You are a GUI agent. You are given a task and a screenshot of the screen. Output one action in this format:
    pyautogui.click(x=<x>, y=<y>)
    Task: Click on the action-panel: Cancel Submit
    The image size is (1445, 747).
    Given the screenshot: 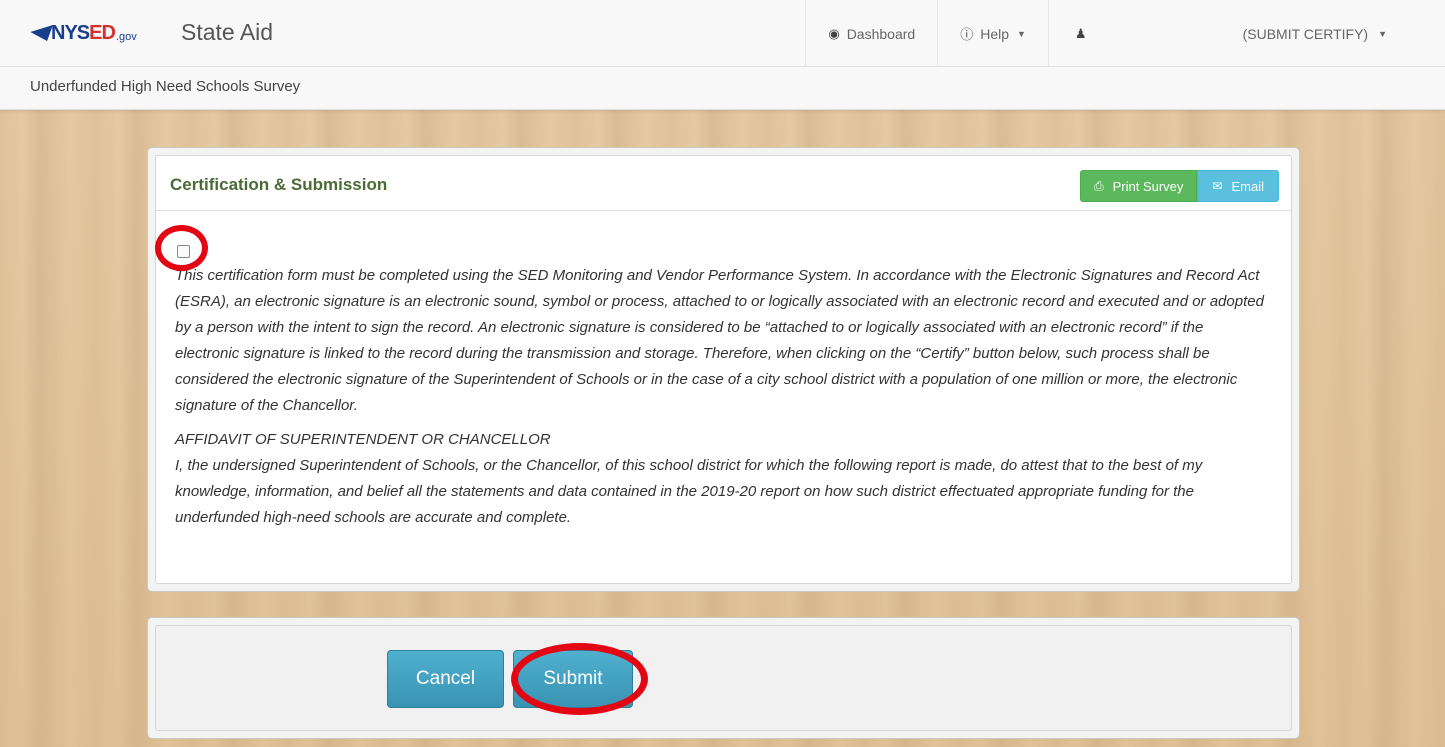 What is the action you would take?
    pyautogui.click(x=723, y=678)
    